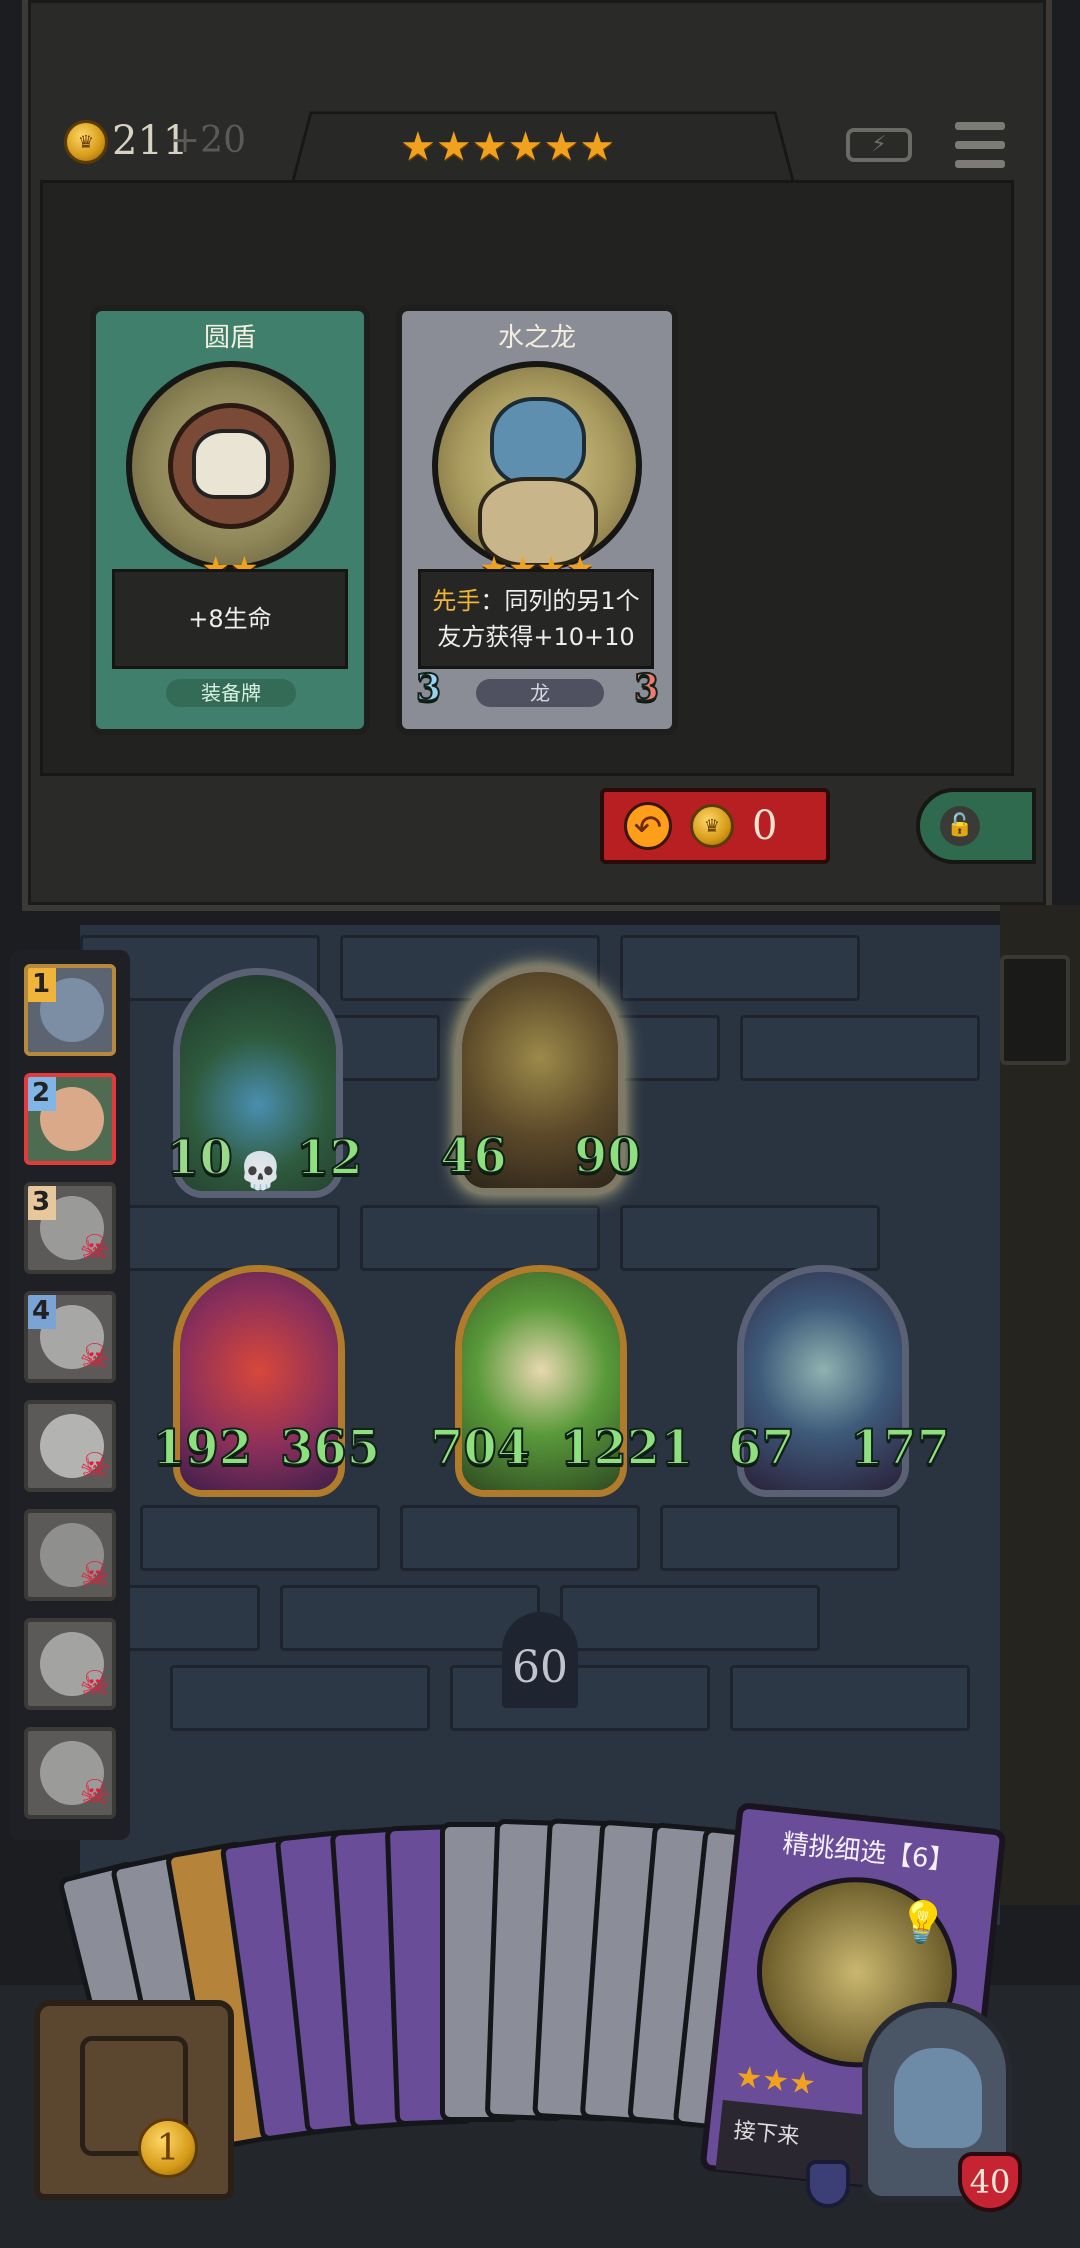  What do you see at coordinates (260, 1171) in the screenshot?
I see `skull-icon: 💀` at bounding box center [260, 1171].